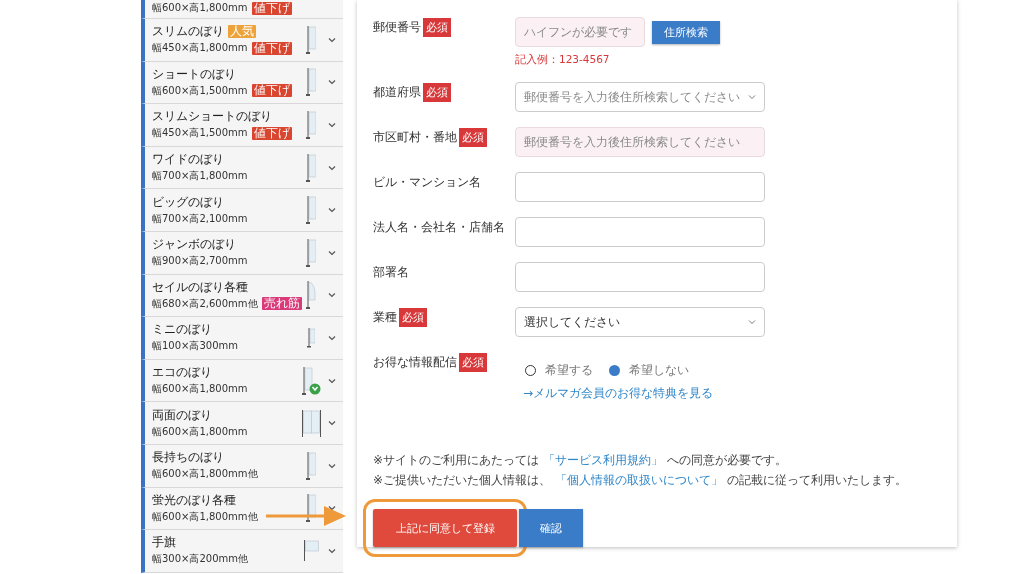  Describe the element at coordinates (242, 40) in the screenshot. I see `sidebar-item: スリムのぼり 人気 幅450×高1,800mm 値下げ` at that location.